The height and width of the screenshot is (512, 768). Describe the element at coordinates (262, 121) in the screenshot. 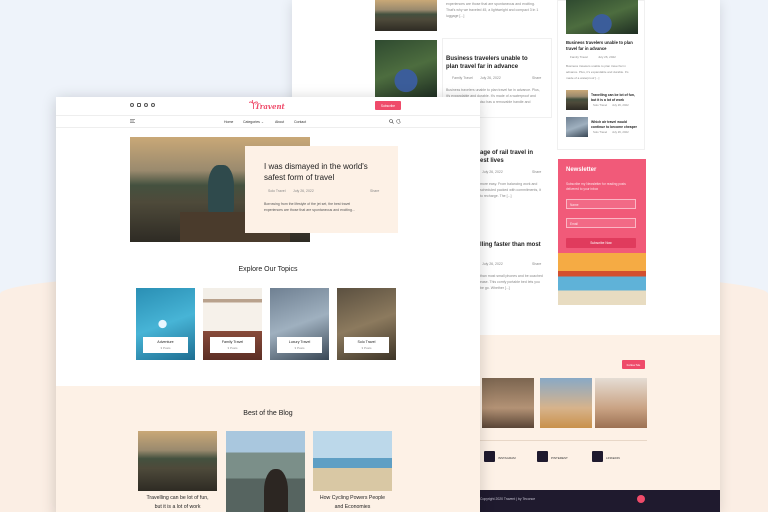

I see `chevron-down-icon: ⌄` at that location.